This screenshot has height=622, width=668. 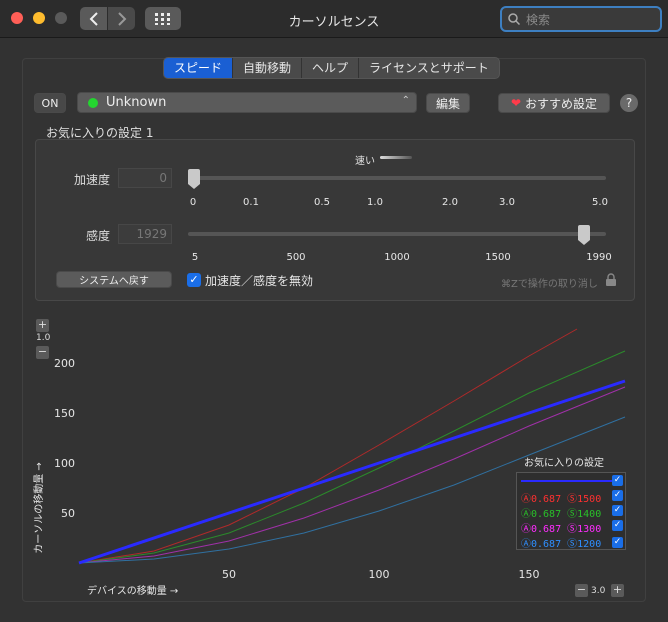 What do you see at coordinates (561, 499) in the screenshot?
I see `legend-row-1500: Ⓐ0.687 Ⓢ1500` at bounding box center [561, 499].